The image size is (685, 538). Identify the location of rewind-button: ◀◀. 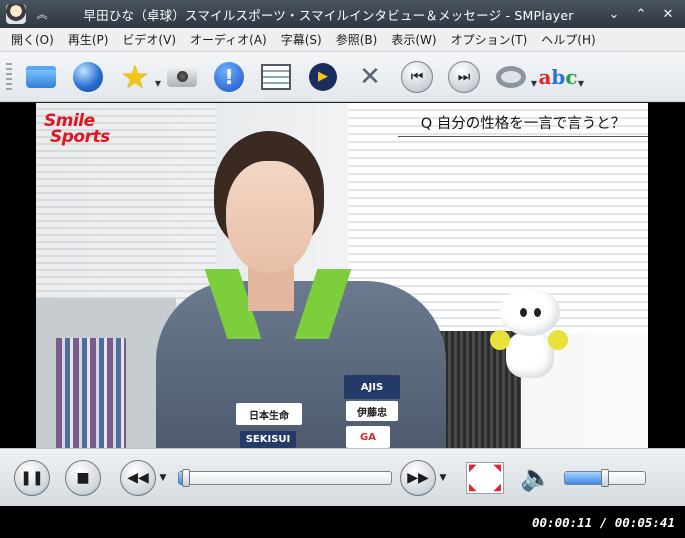
(138, 477).